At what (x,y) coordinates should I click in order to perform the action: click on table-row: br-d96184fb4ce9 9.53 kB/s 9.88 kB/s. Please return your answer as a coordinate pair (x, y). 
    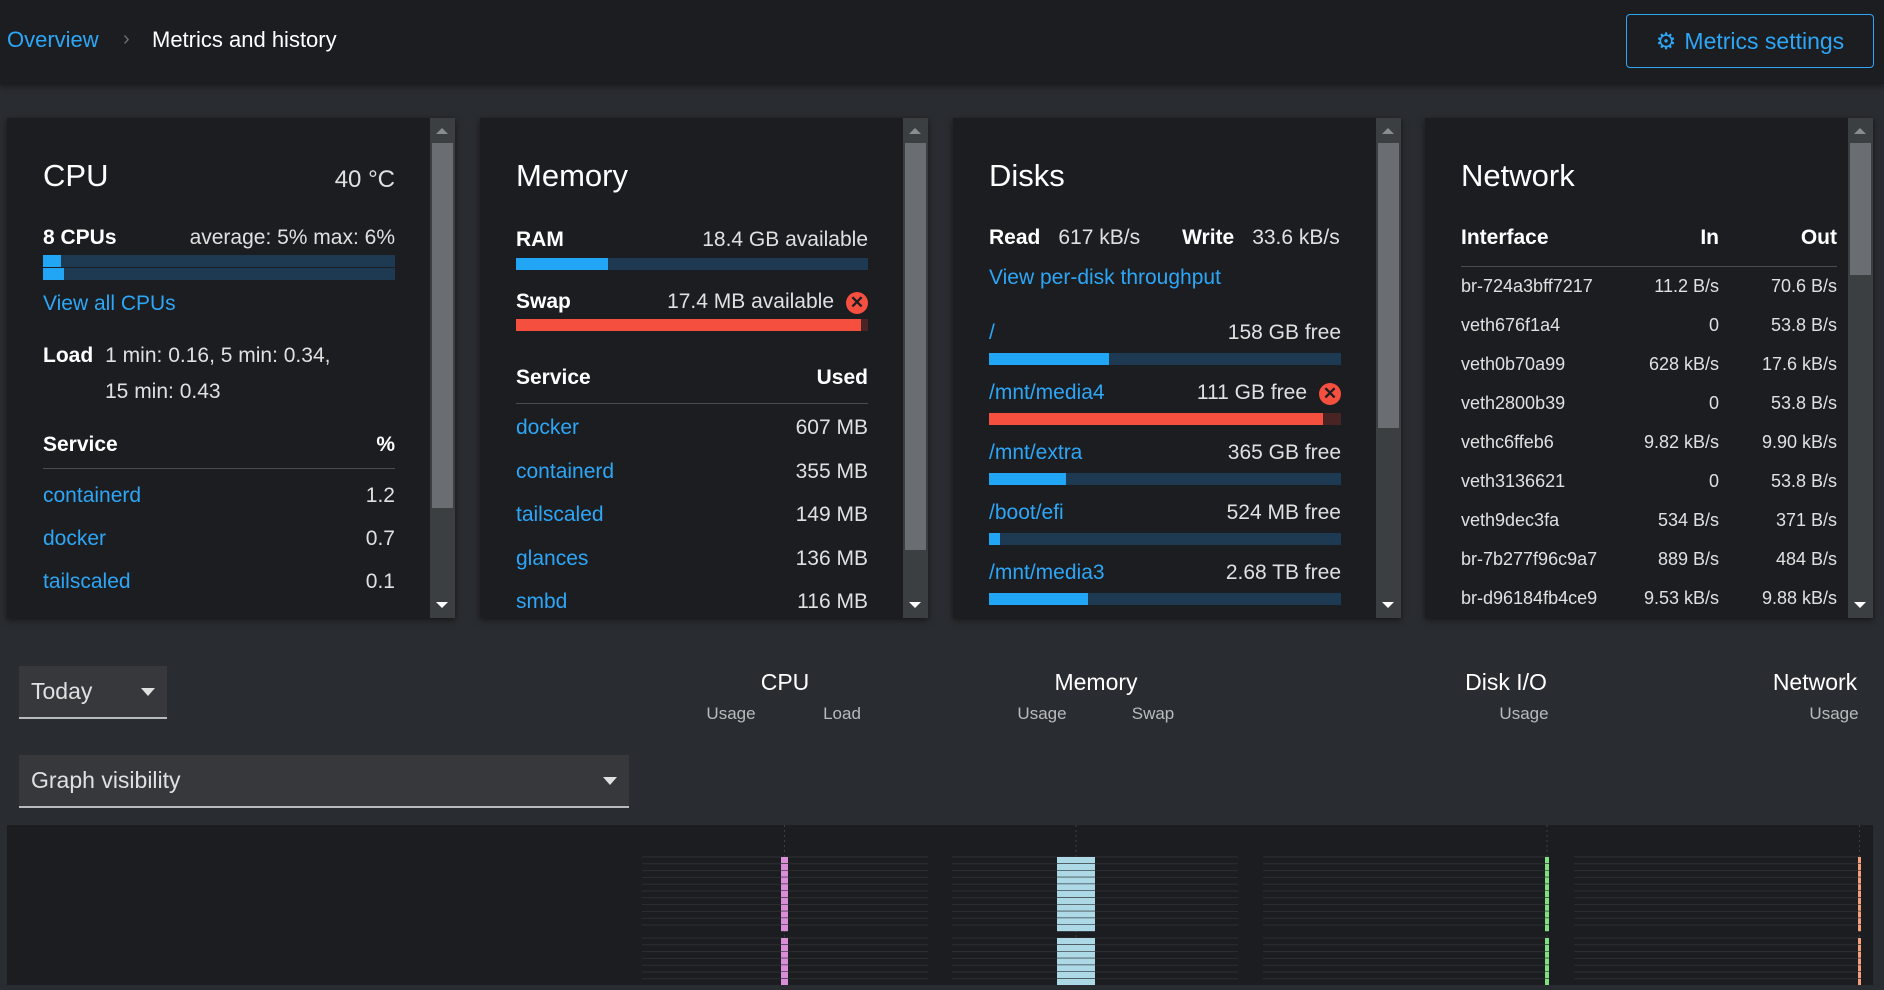
    Looking at the image, I should click on (1649, 598).